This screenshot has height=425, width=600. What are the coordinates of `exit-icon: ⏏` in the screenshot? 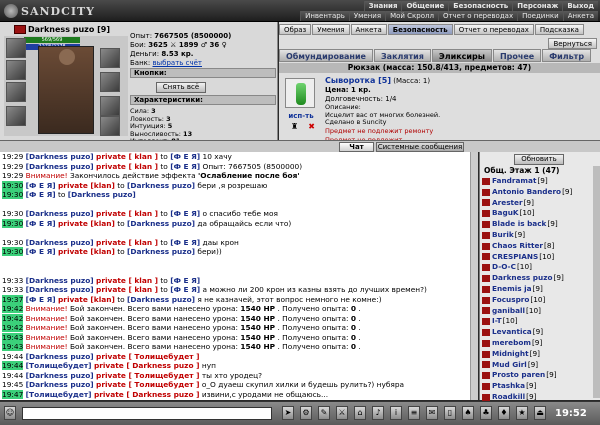 It's located at (540, 413).